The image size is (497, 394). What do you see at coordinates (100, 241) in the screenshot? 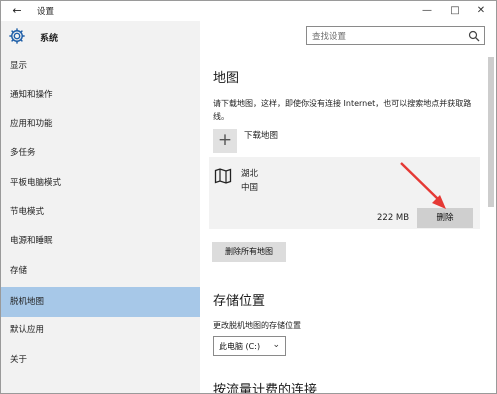
I see `sidebar-item-power-sleep: 电源和睡眠` at bounding box center [100, 241].